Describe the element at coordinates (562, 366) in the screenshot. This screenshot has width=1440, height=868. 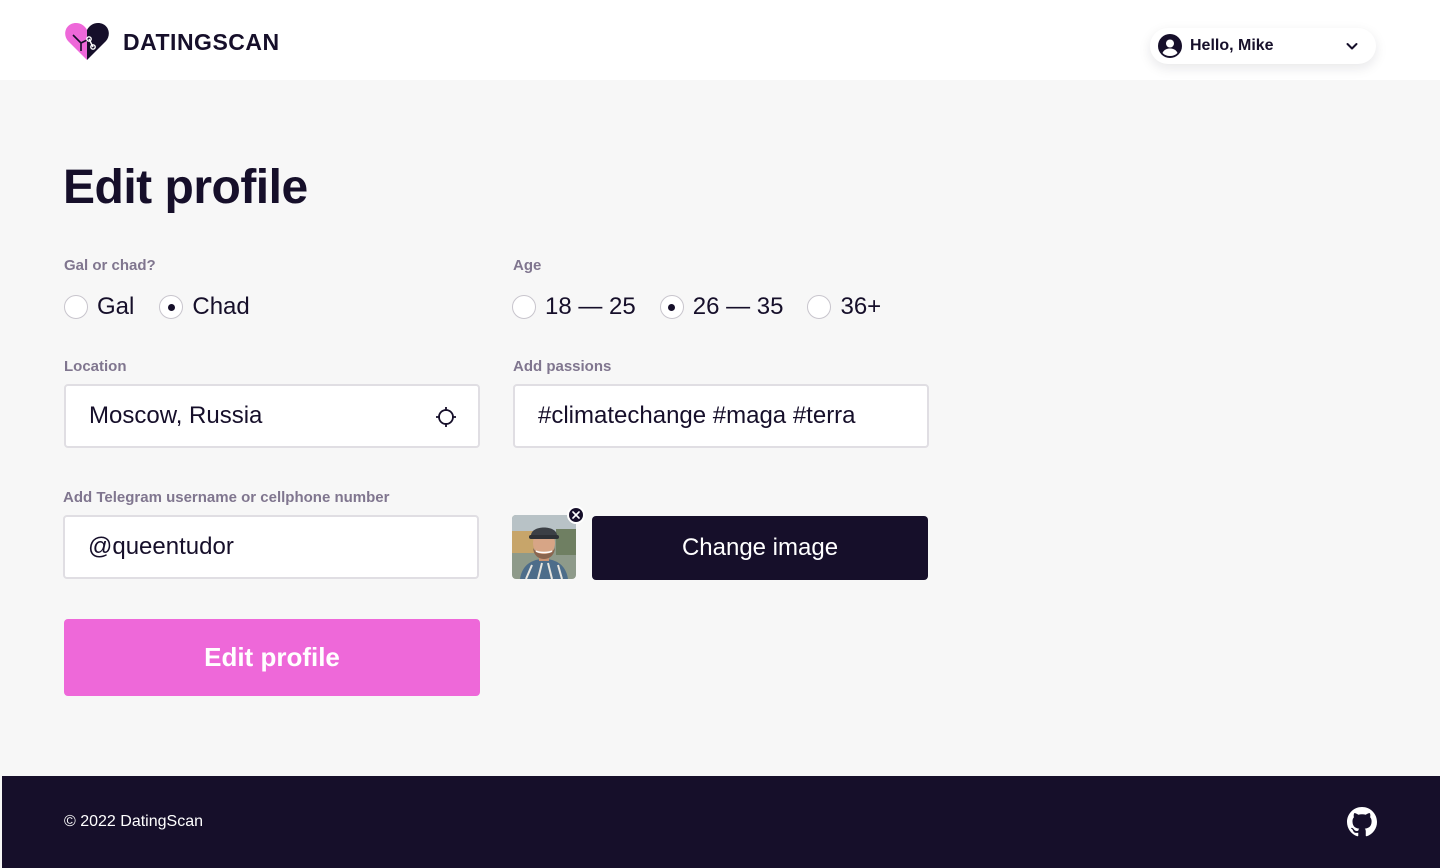
I see `passions-label: Add passions` at that location.